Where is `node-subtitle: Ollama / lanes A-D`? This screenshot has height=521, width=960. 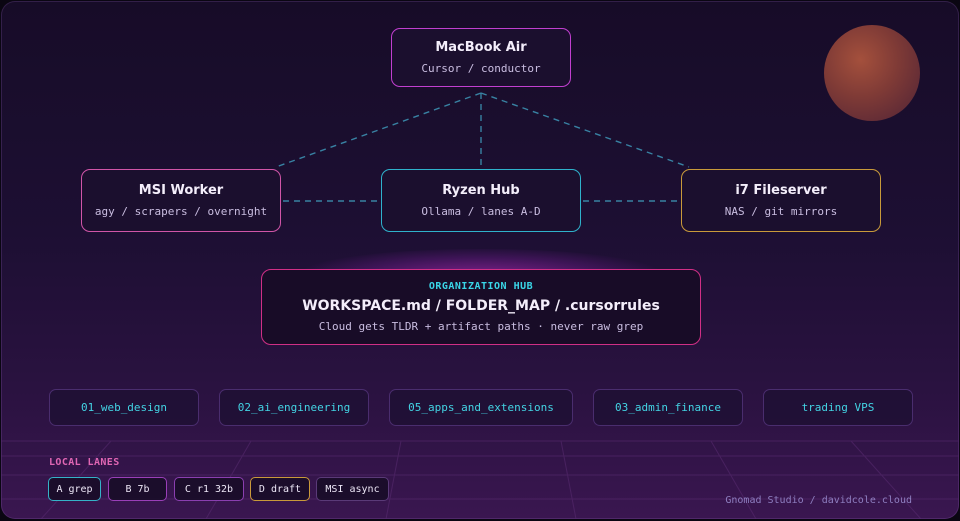 node-subtitle: Ollama / lanes A-D is located at coordinates (481, 211).